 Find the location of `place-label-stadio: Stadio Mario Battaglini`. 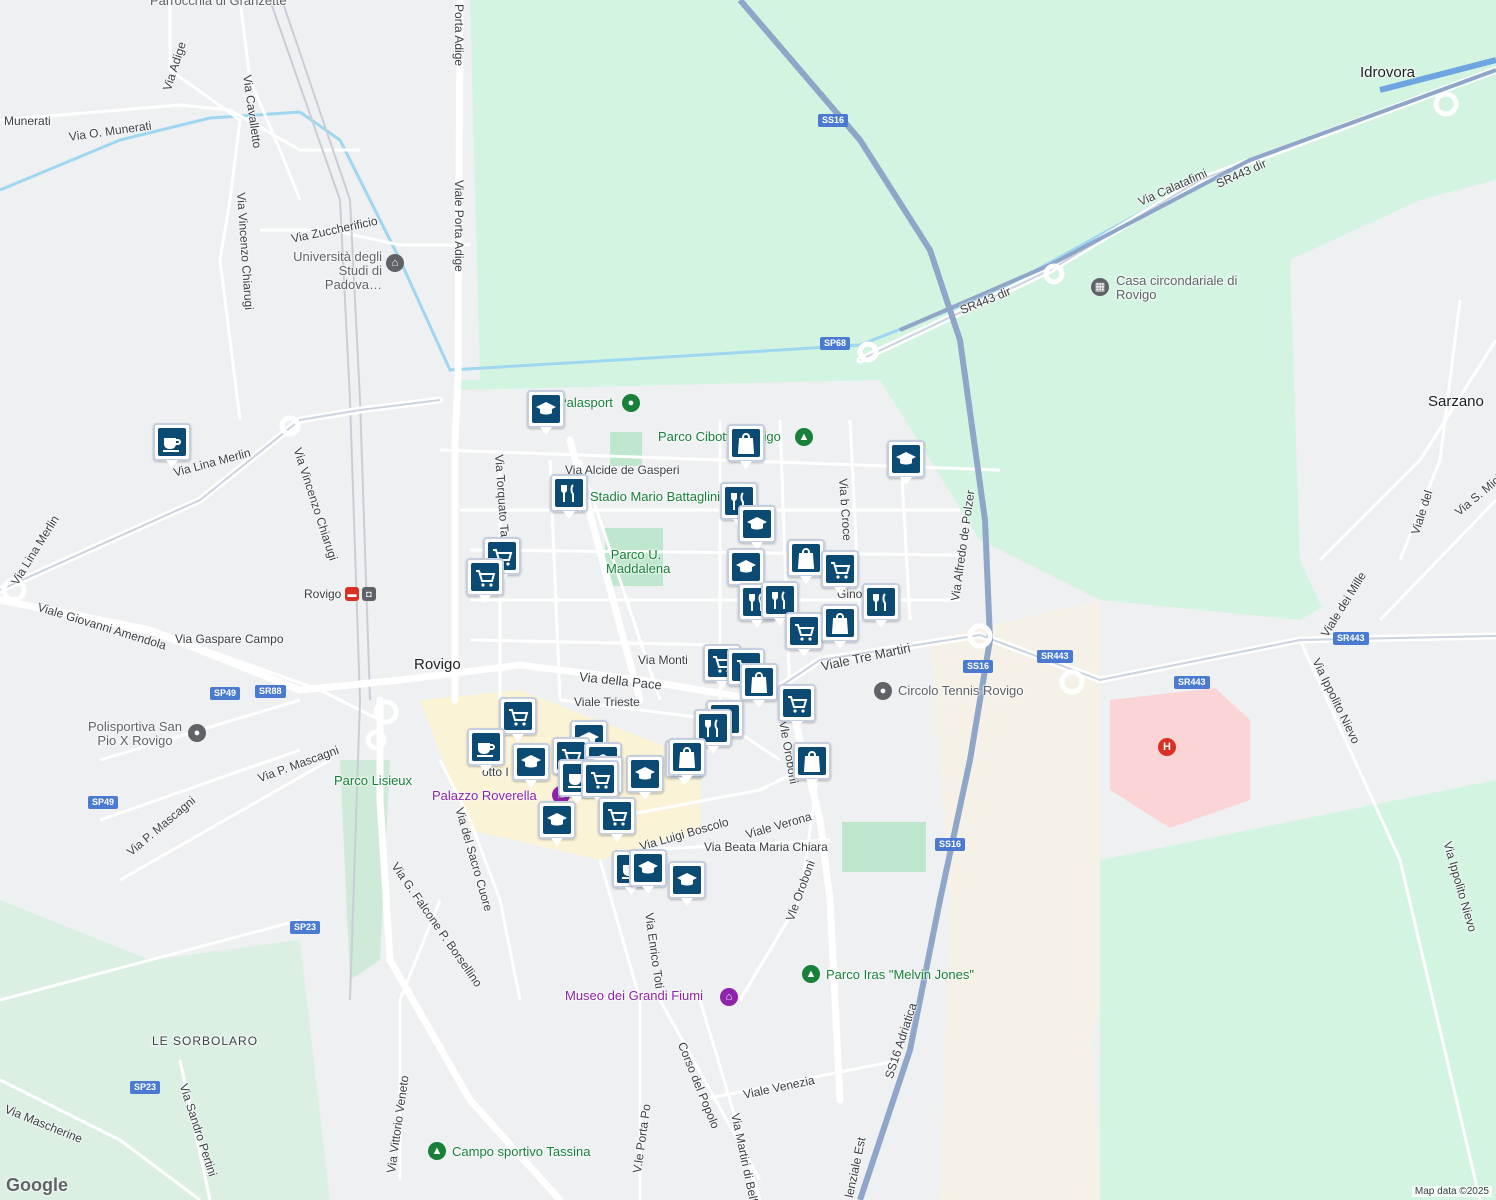

place-label-stadio: Stadio Mario Battaglini is located at coordinates (655, 497).